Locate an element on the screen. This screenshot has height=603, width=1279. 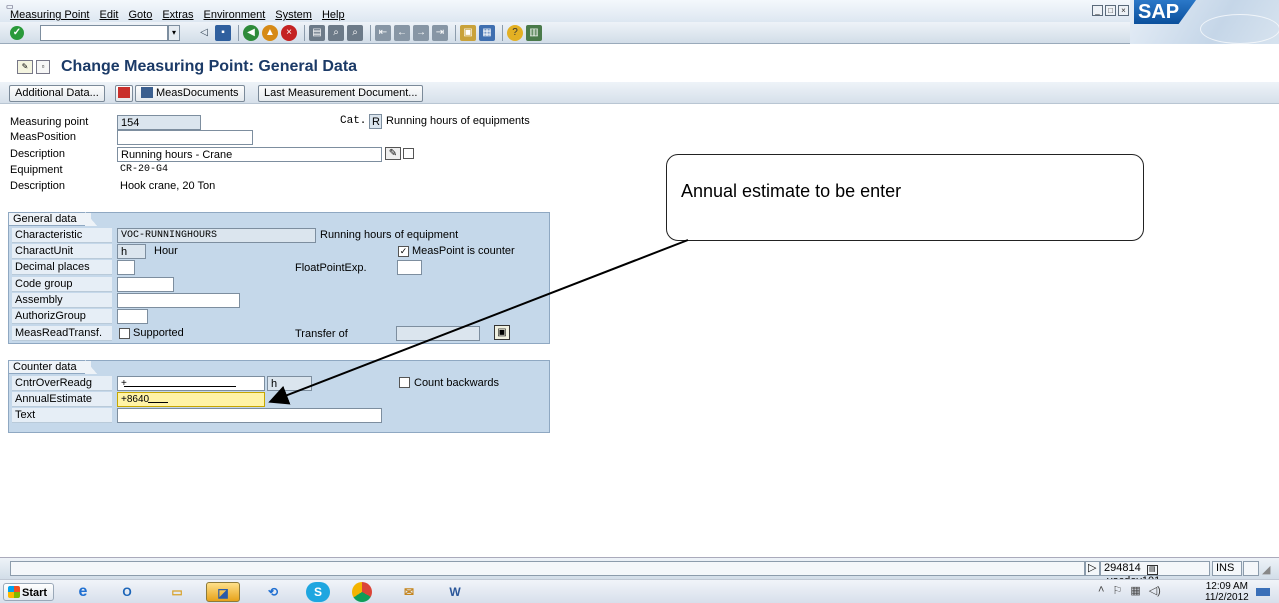
menu-help: Help is located at coordinates (333, 15).